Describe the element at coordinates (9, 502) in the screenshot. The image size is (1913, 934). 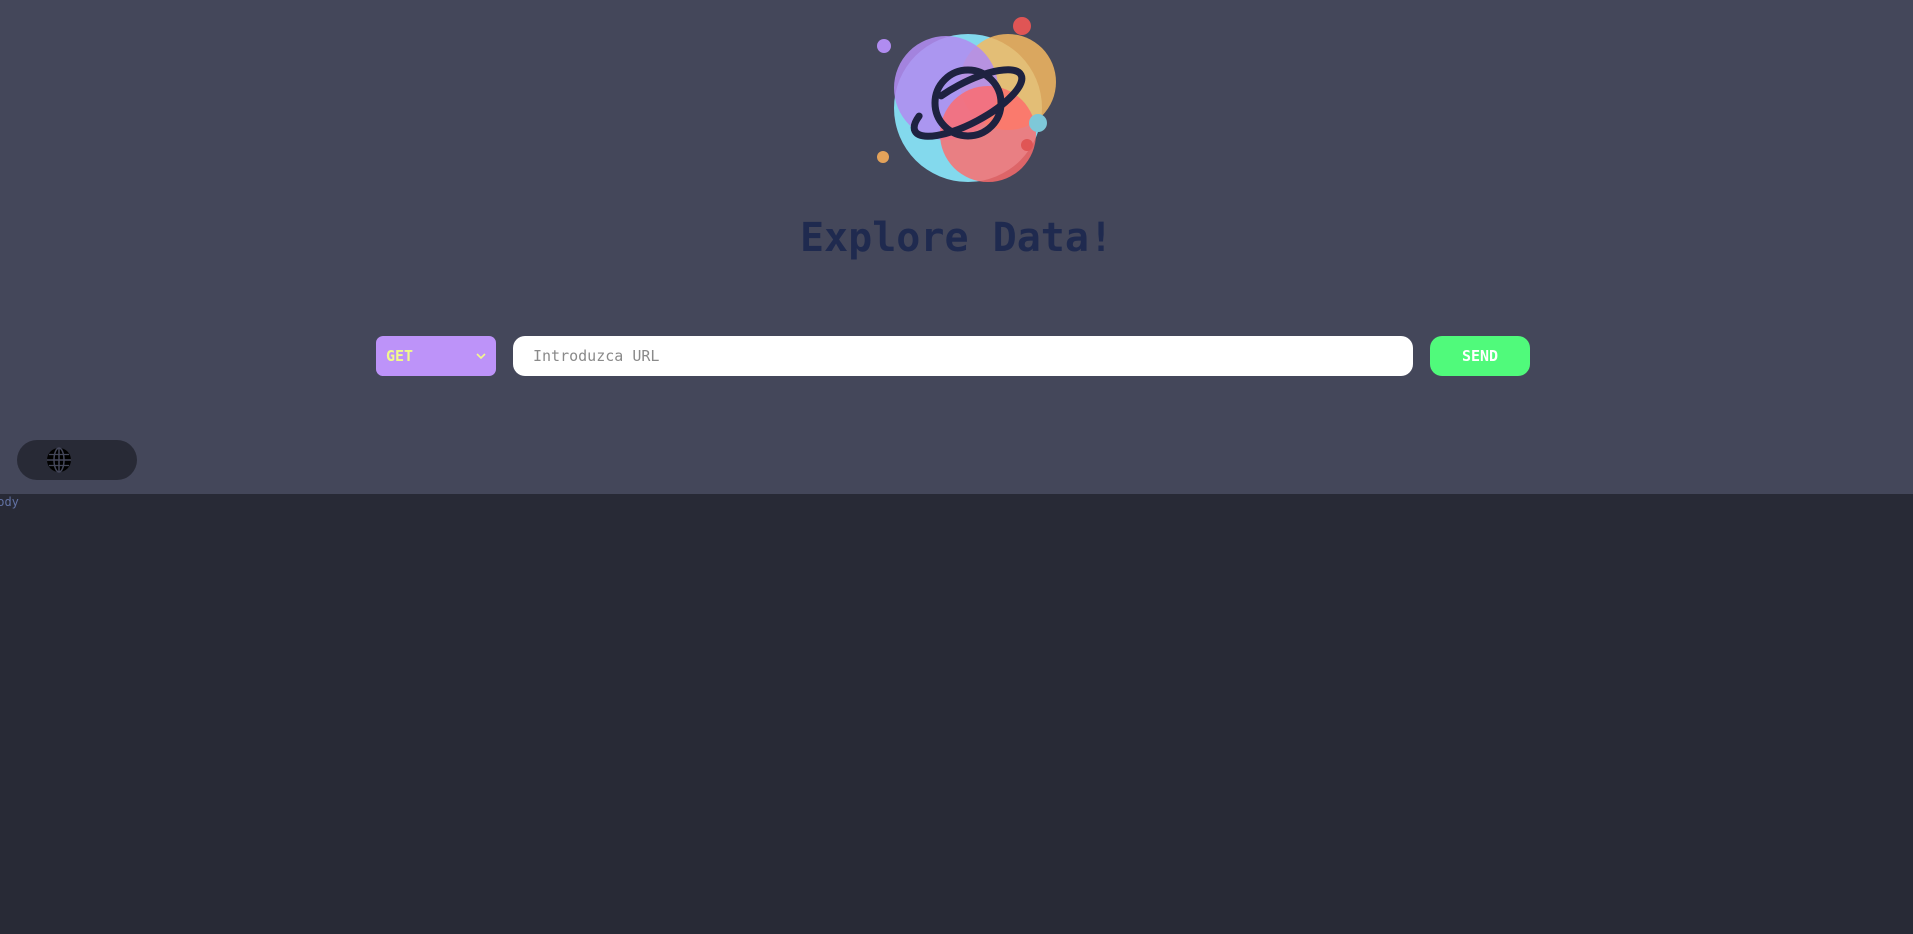
I see `response-body-label: body` at that location.